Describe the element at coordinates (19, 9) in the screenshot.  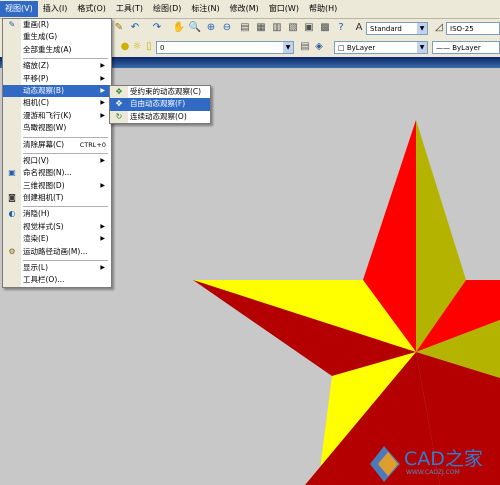
I see `menu-view: 视图(V)` at that location.